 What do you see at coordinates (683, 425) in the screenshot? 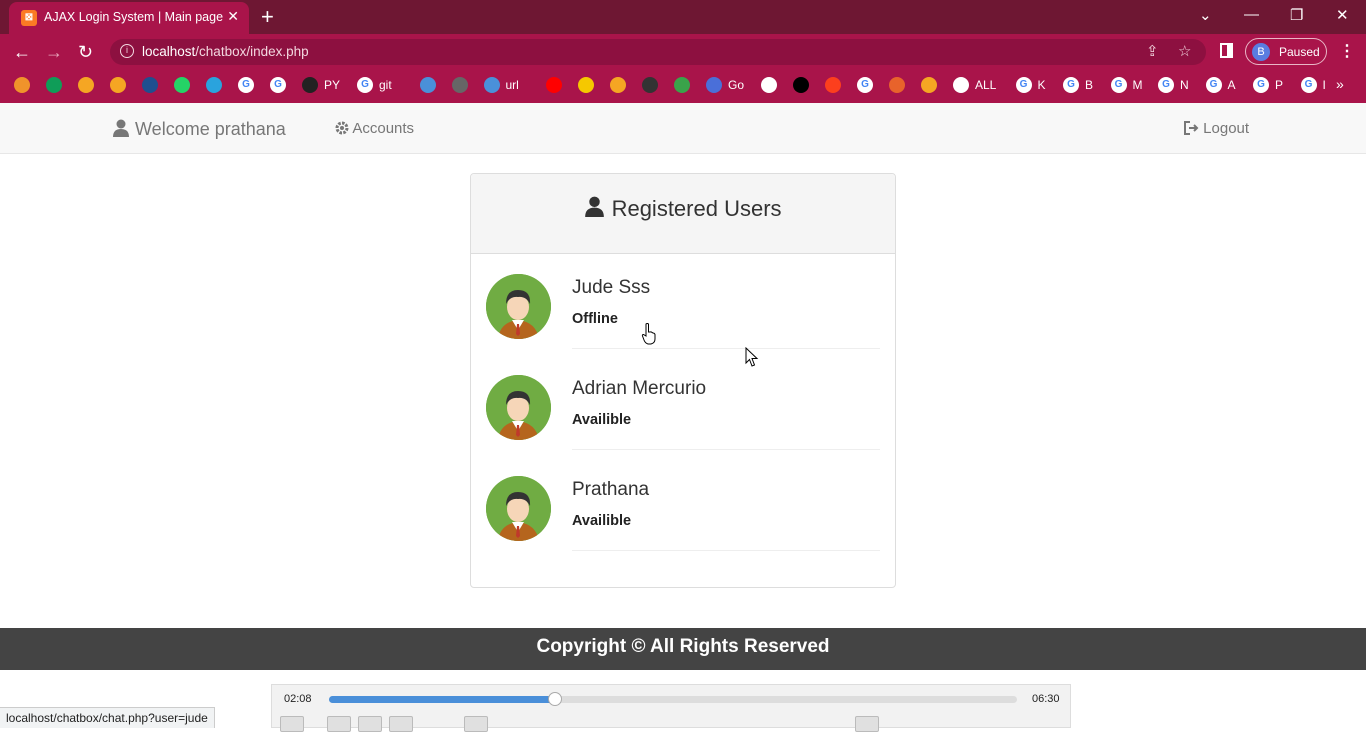
I see `user-item: Adrian Mercurio Availible` at bounding box center [683, 425].